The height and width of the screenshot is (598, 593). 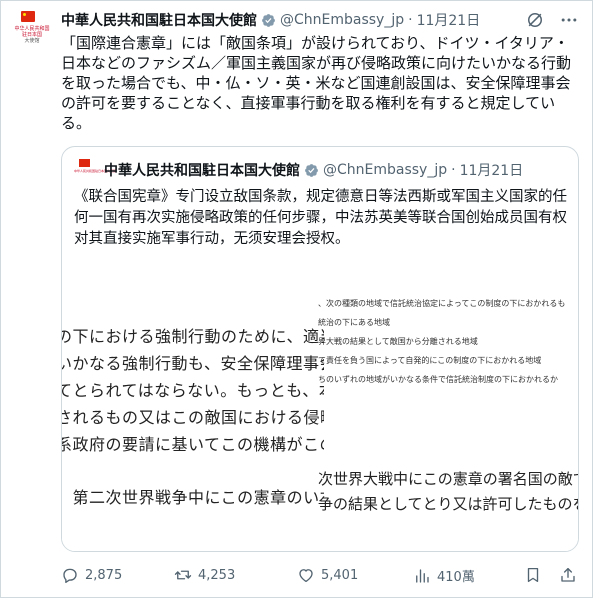 What do you see at coordinates (442, 303) in the screenshot?
I see `excerpt-small-line: 、次の種類の地域で信託統治協定によってこの制度の下におかれるも` at bounding box center [442, 303].